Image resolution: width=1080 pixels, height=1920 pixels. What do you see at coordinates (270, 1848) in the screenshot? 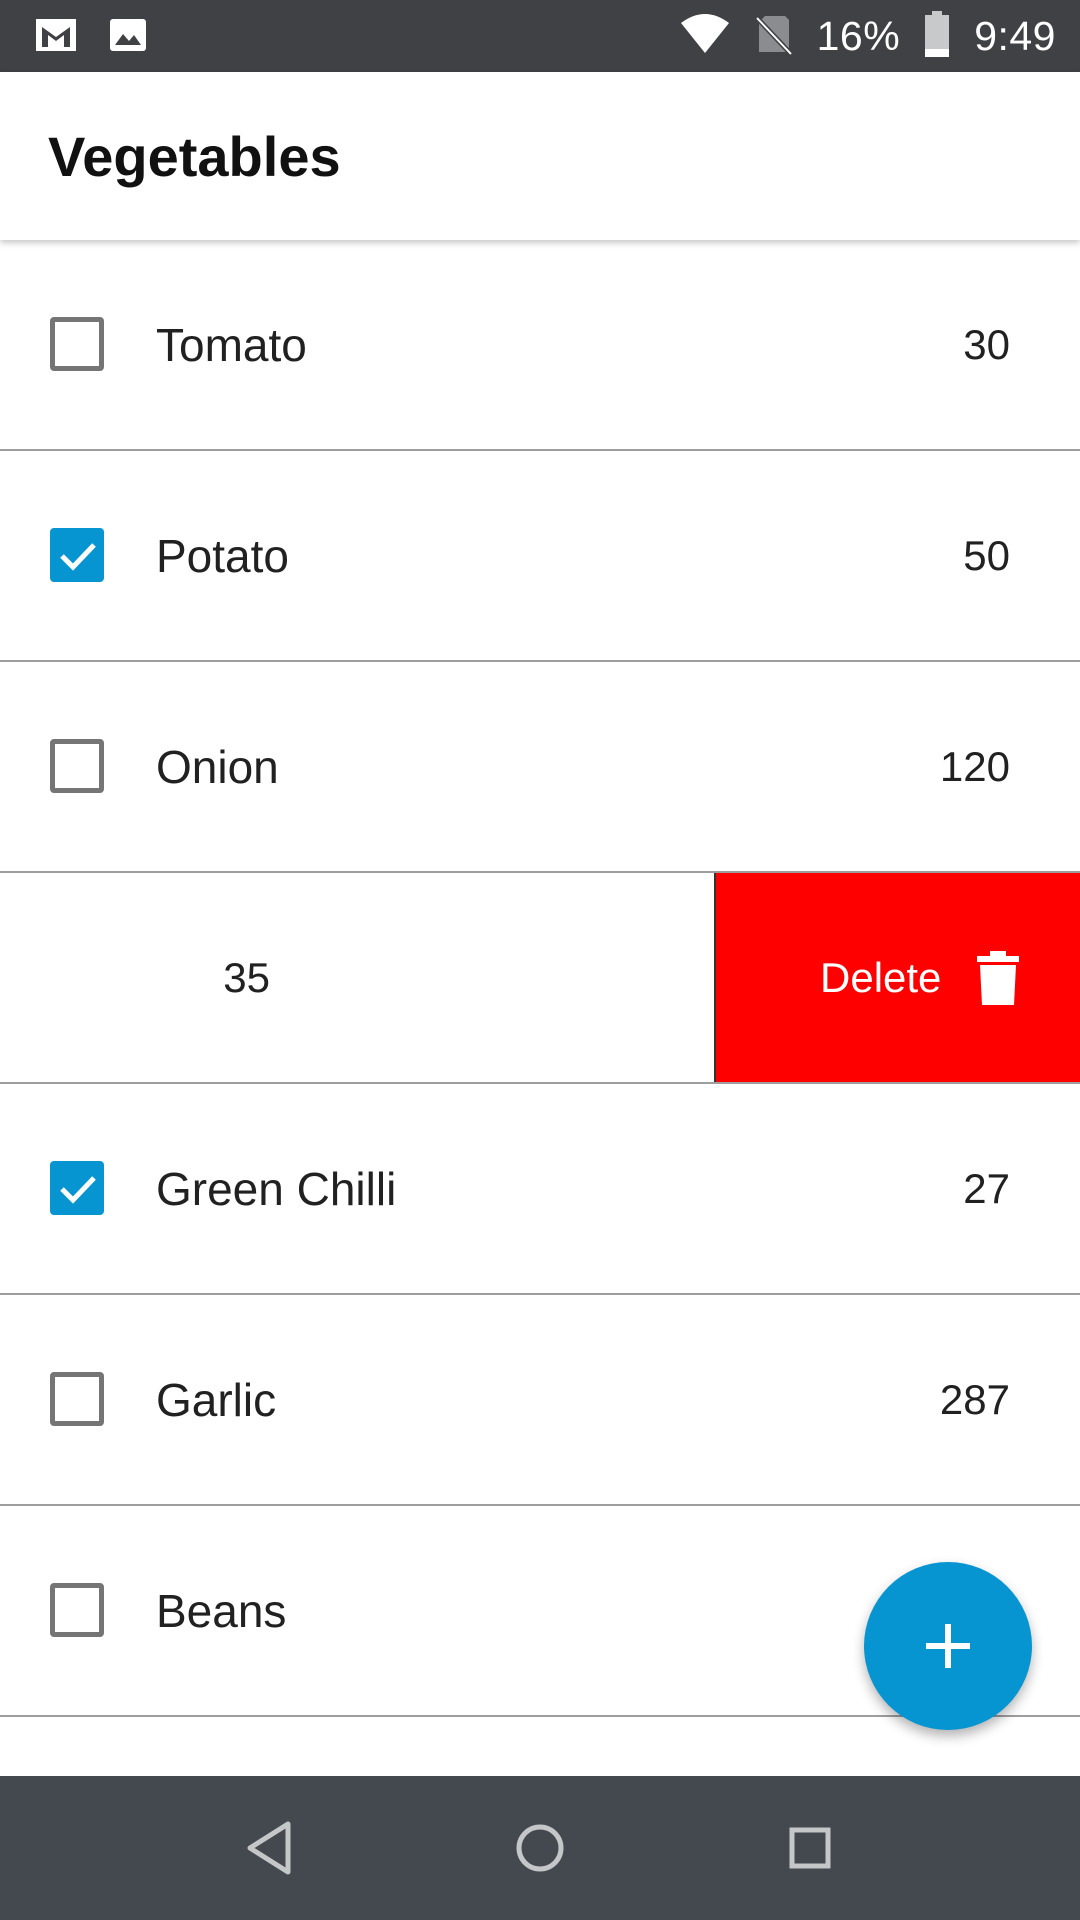
I see `back-icon` at bounding box center [270, 1848].